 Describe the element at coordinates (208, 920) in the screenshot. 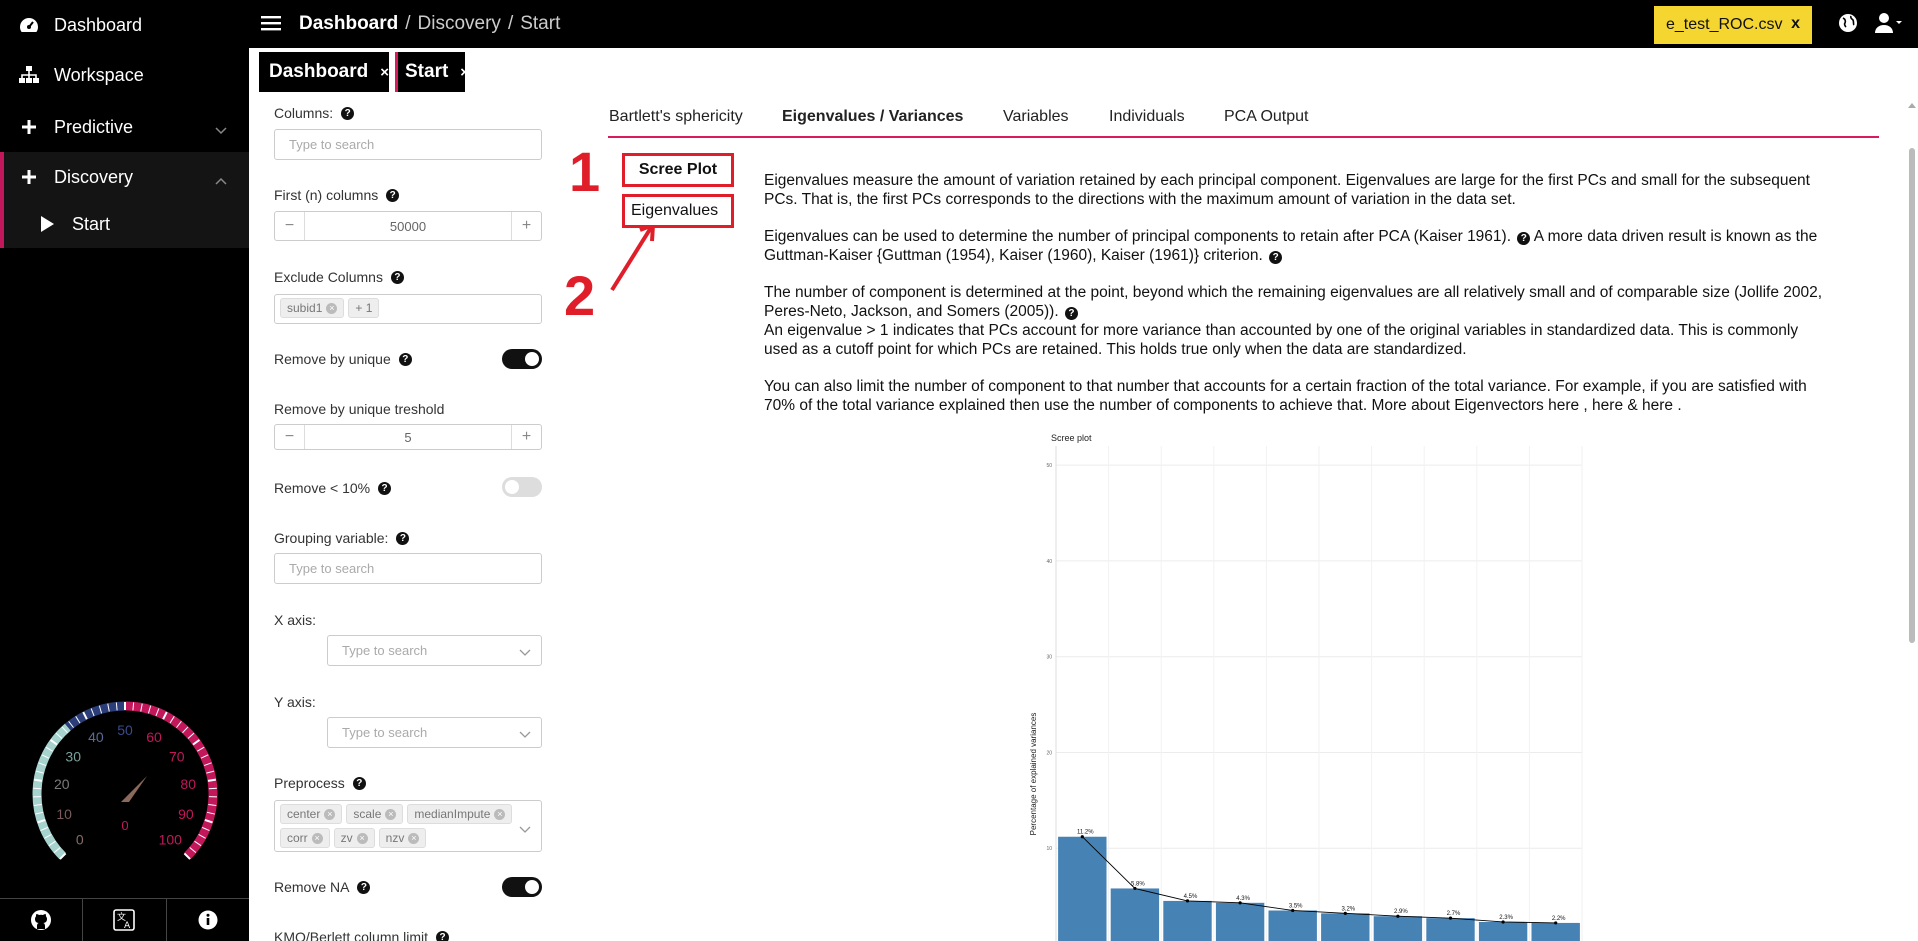

I see `info-icon` at that location.